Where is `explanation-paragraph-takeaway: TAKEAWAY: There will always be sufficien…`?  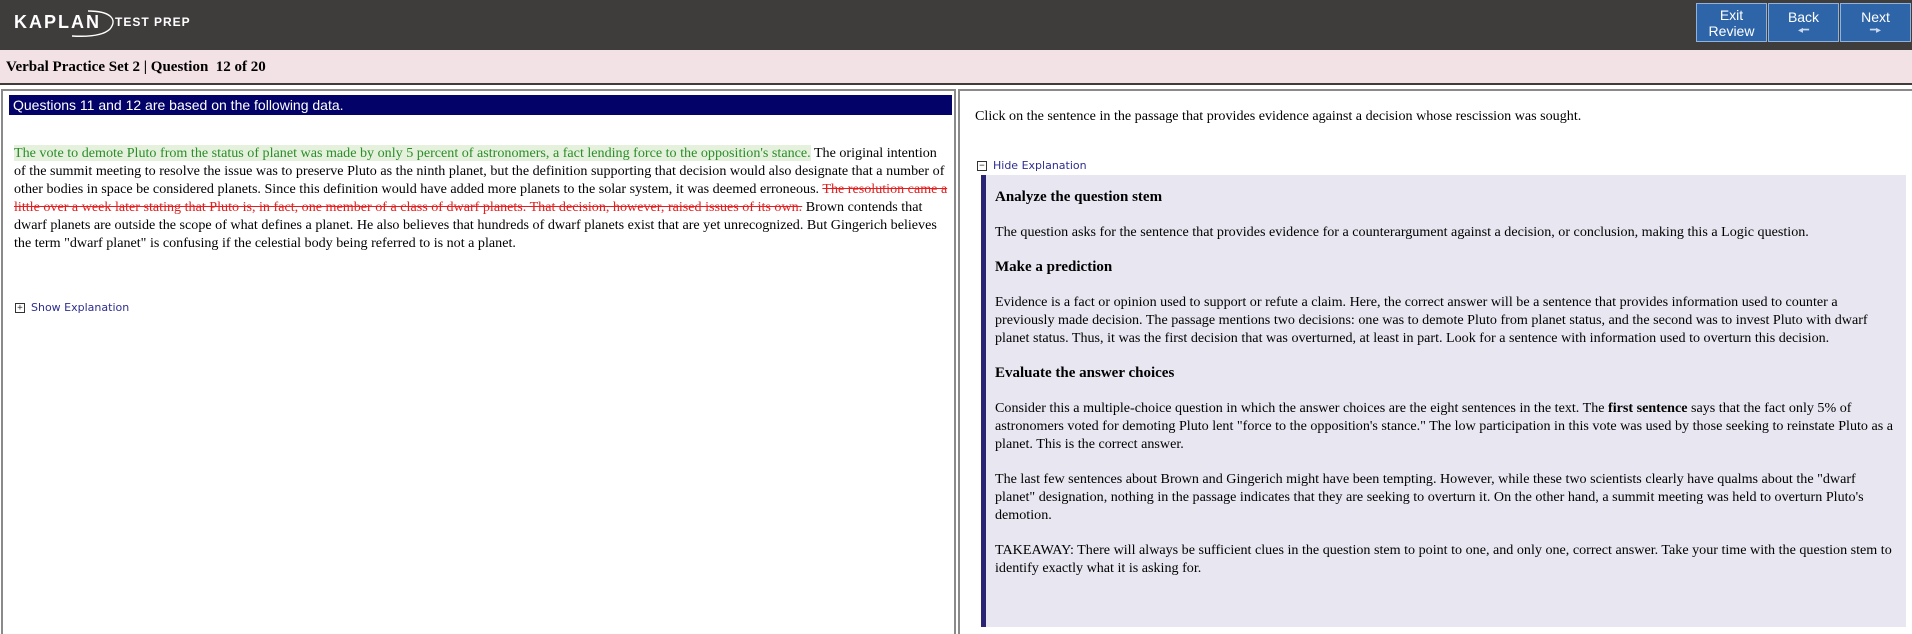 explanation-paragraph-takeaway: TAKEAWAY: There will always be sufficien… is located at coordinates (1443, 559).